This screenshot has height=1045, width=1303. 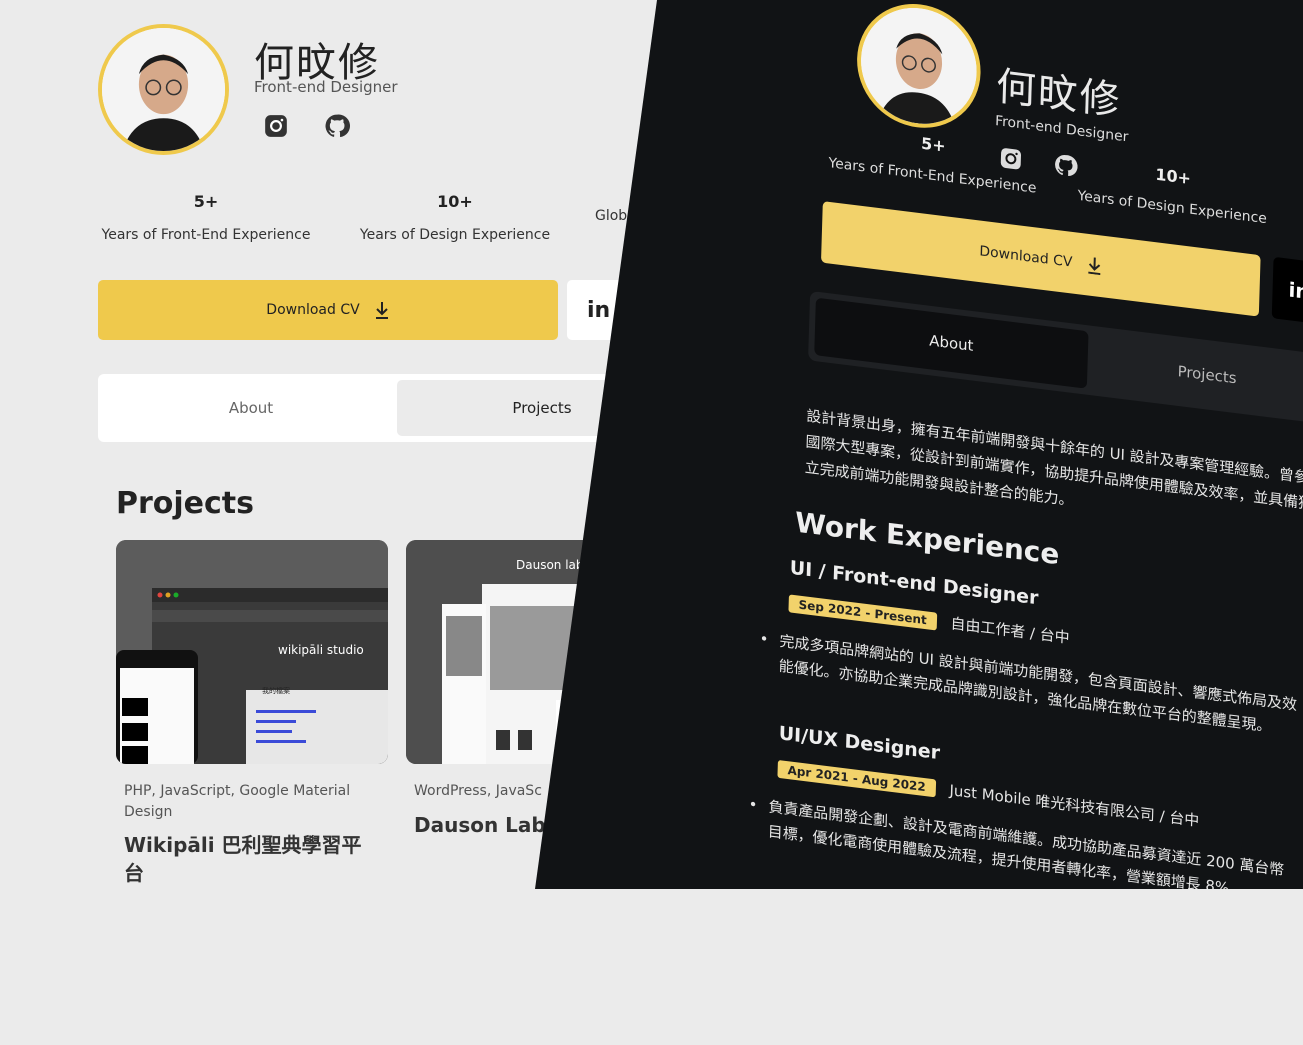 I want to click on job-title: UI/UX Designer, so click(x=859, y=743).